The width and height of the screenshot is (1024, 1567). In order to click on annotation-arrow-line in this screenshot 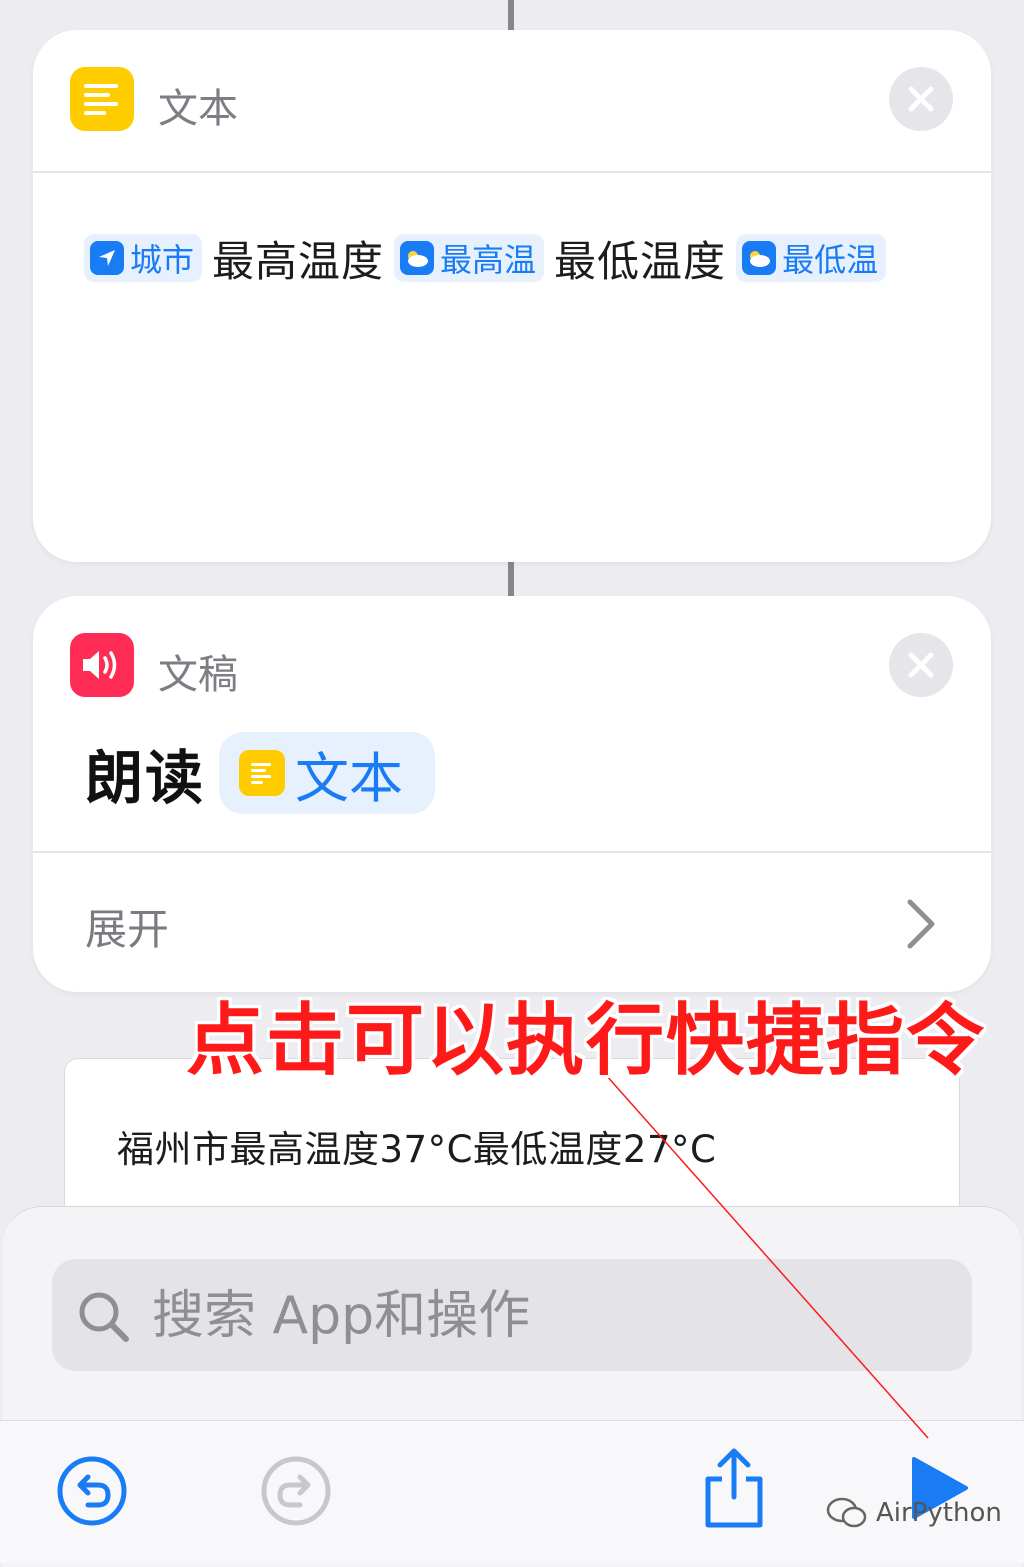, I will do `click(763, 1252)`.